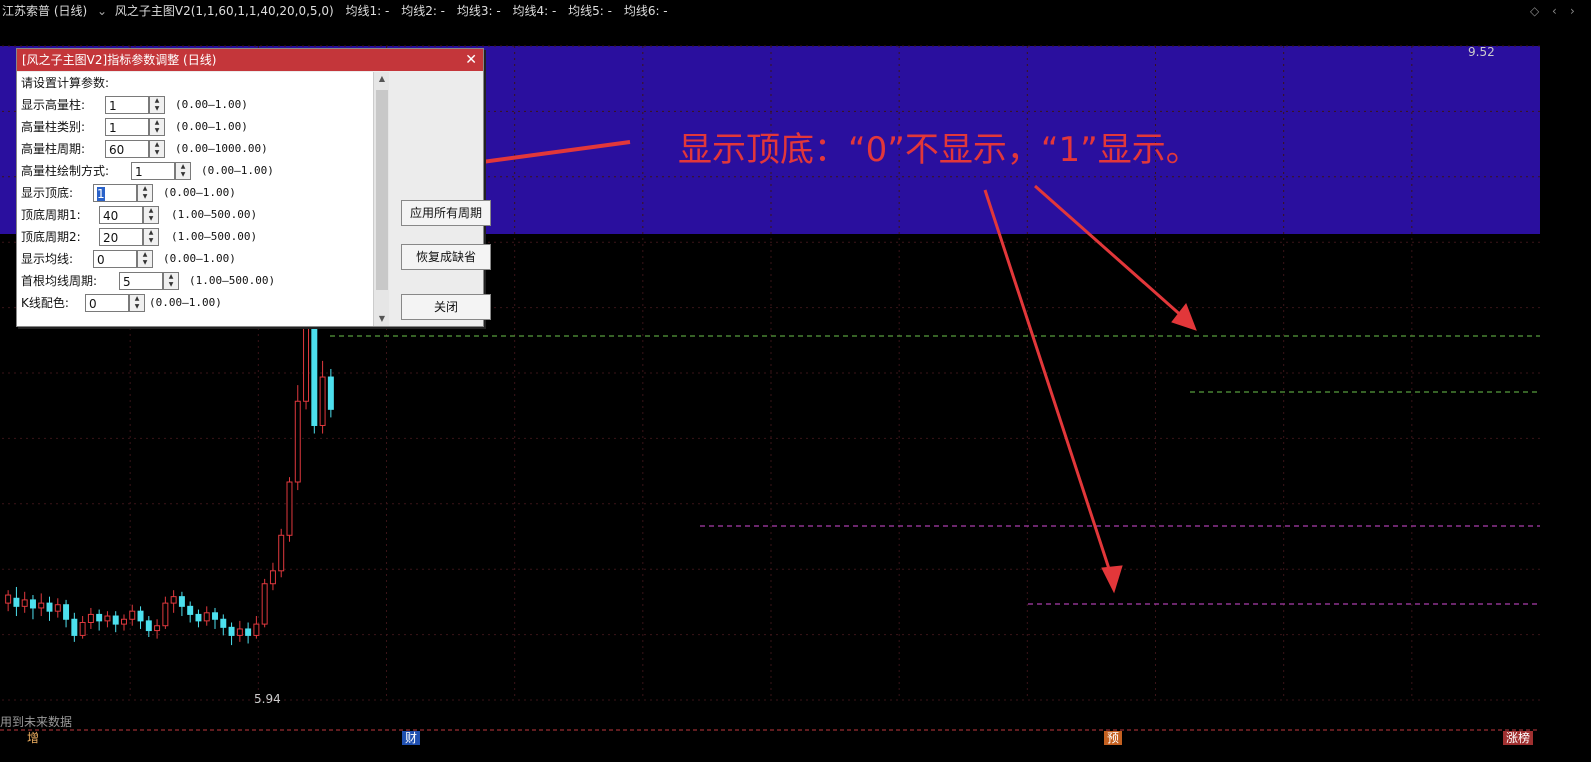 The width and height of the screenshot is (1591, 762). What do you see at coordinates (53, 127) in the screenshot?
I see `param-label: 高量柱类别:` at bounding box center [53, 127].